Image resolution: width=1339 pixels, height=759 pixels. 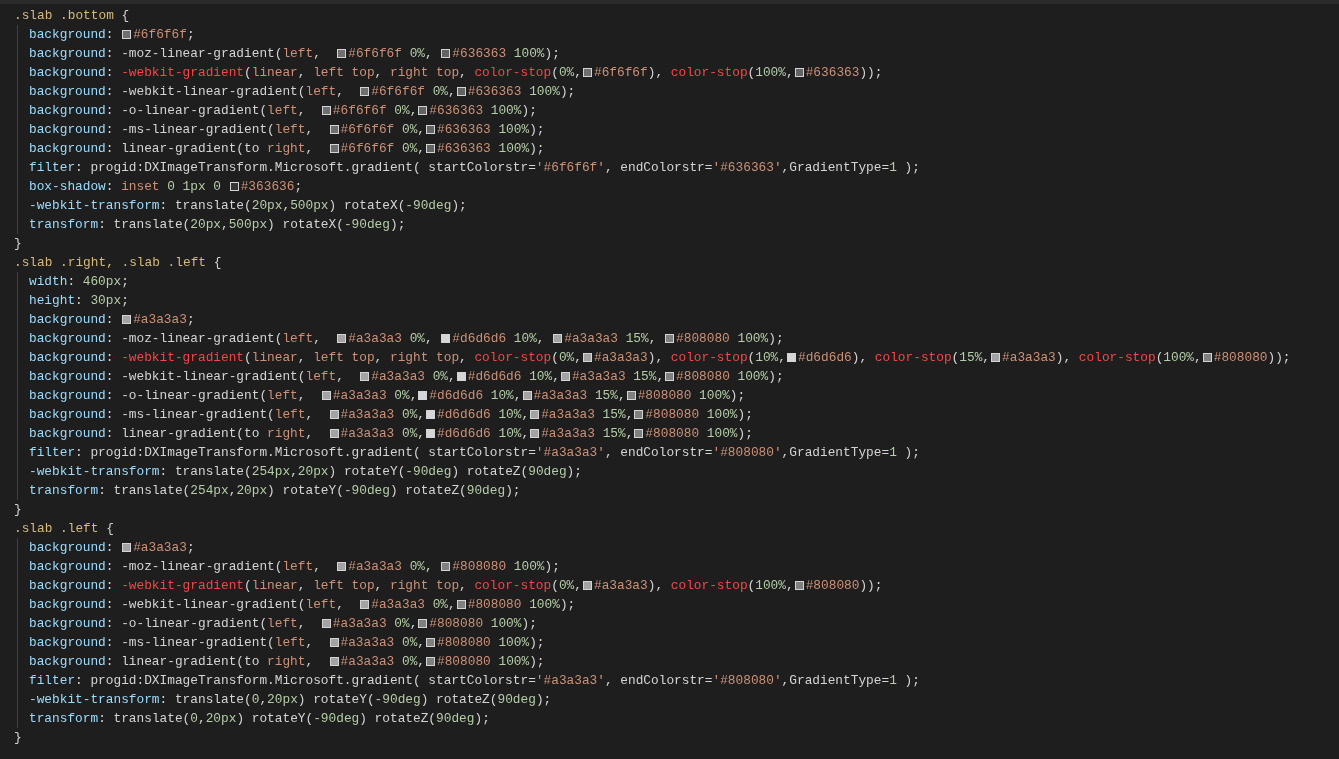 I want to click on code-text: -webkit-transform: translate(20px,500px) rotateX(-90deg);, so click(x=248, y=205).